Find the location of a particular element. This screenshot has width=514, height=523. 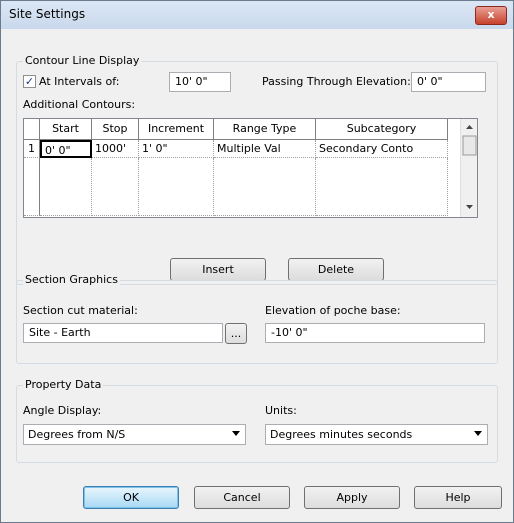

cancel-button: Cancel is located at coordinates (242, 497).